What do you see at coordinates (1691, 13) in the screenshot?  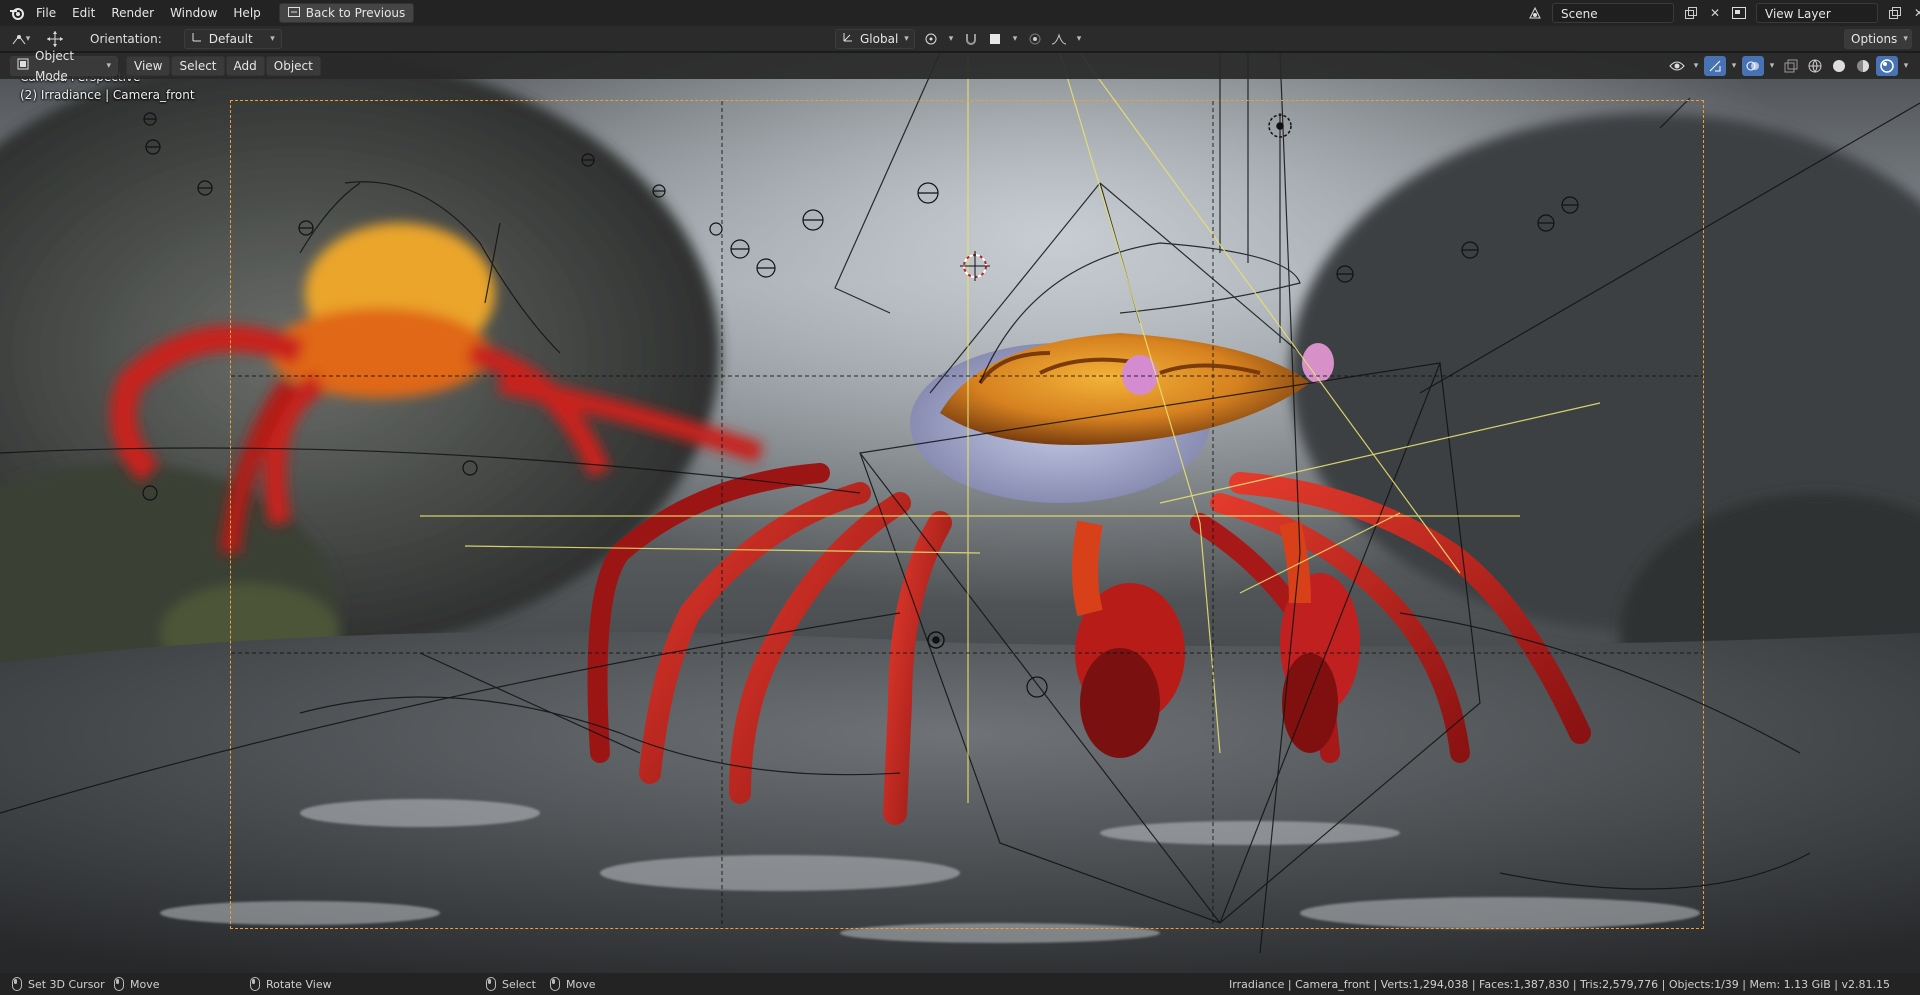 I see `duplicate-scene-icon` at bounding box center [1691, 13].